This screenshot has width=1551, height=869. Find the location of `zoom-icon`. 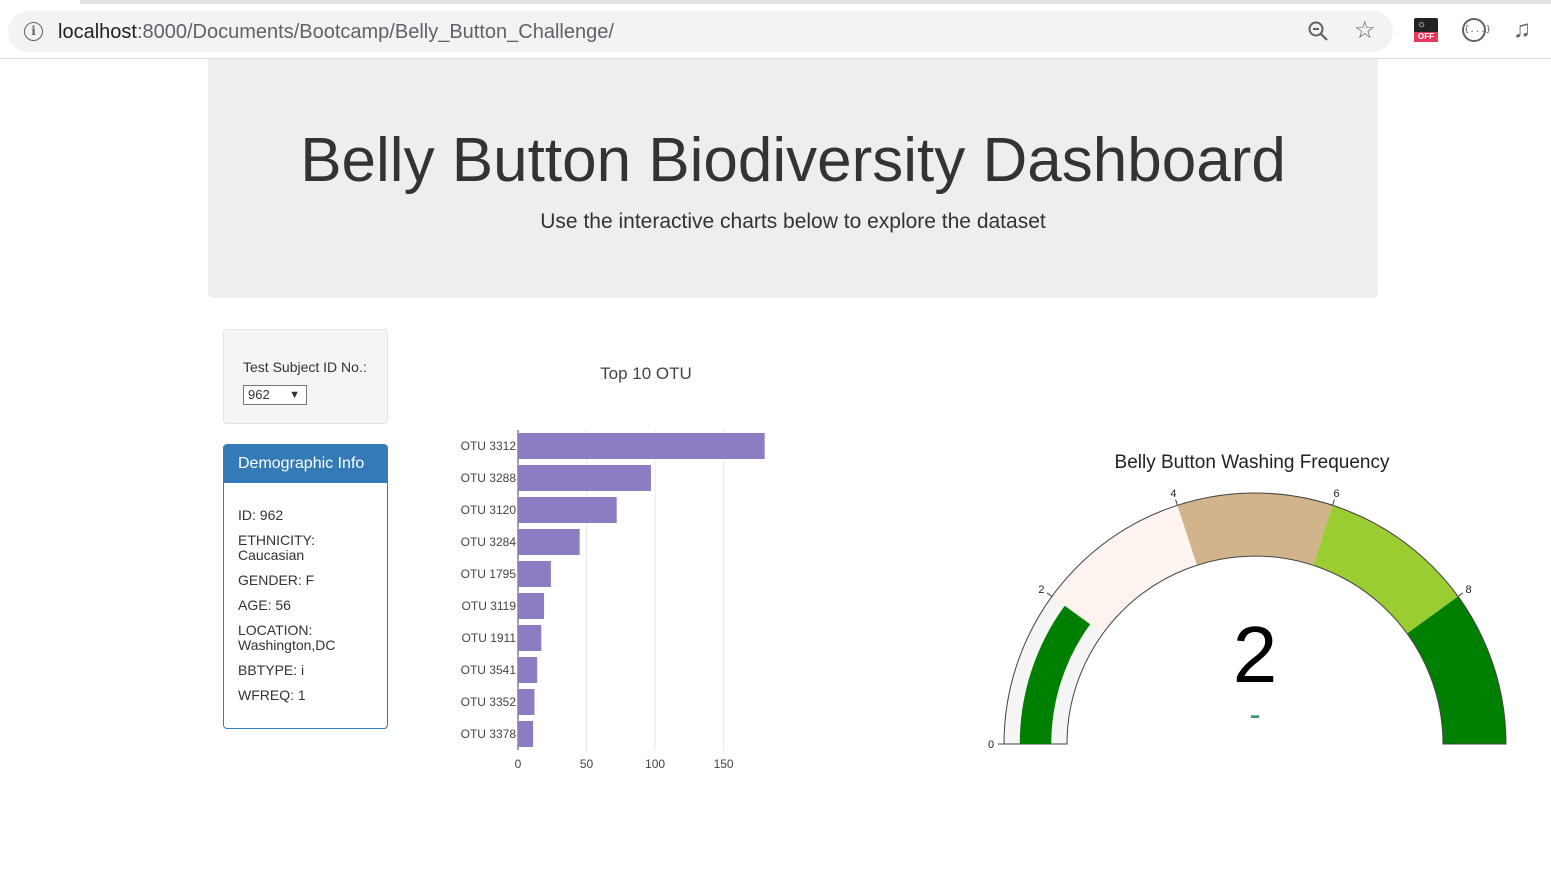

zoom-icon is located at coordinates (1318, 31).